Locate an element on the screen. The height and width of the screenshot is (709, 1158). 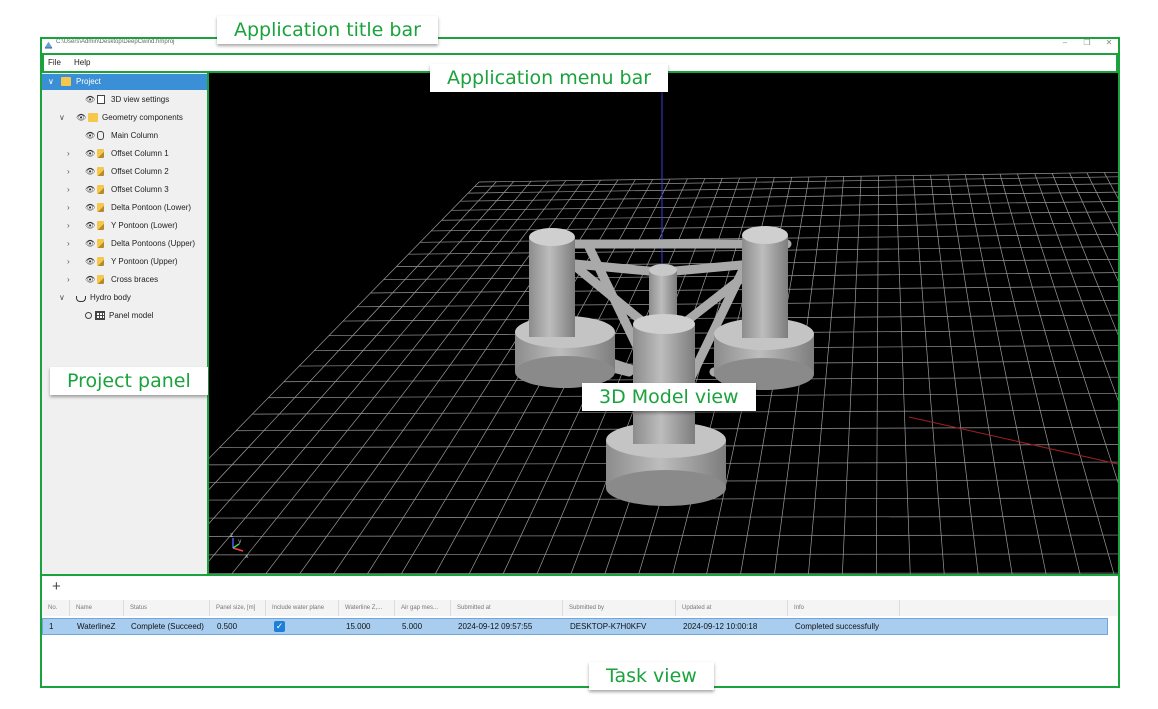
task-view-outline is located at coordinates (580, 631).